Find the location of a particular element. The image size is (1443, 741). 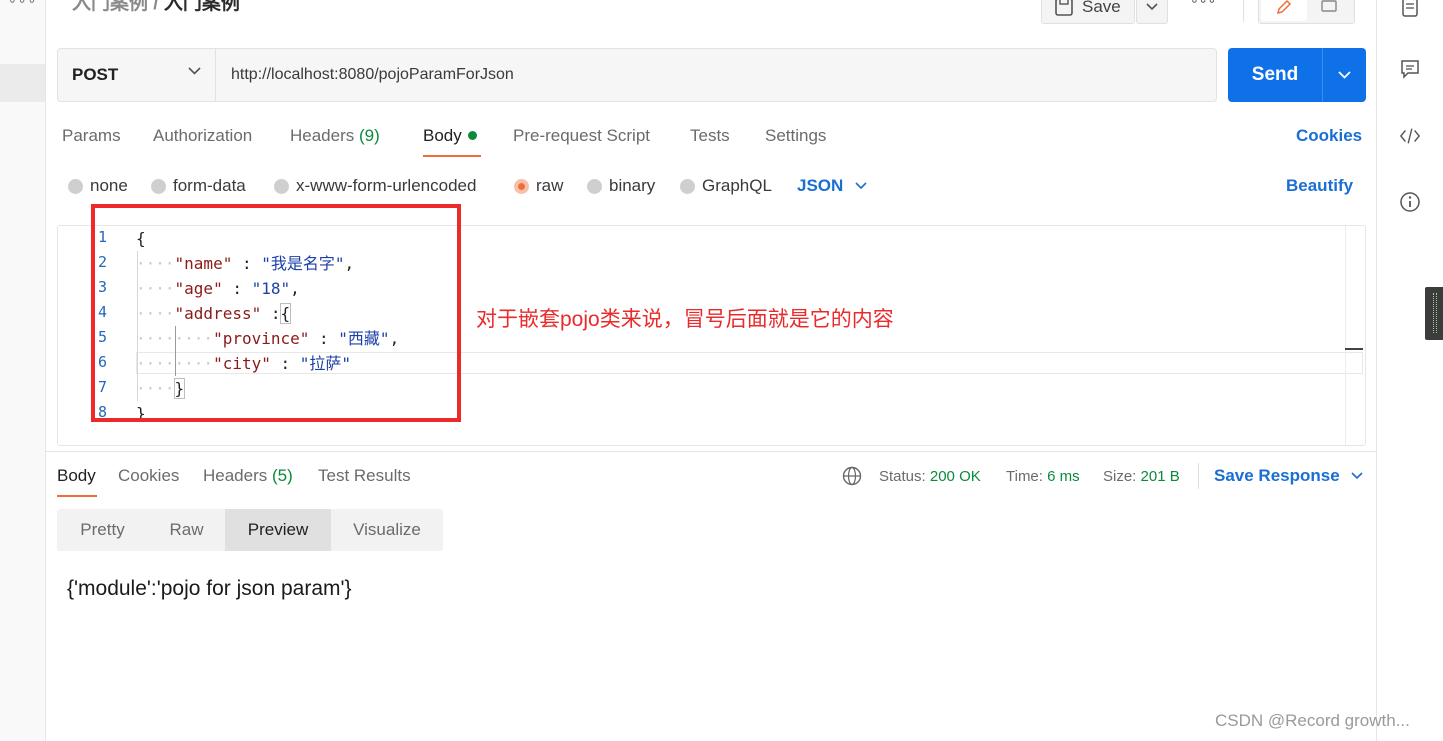

cookies-link: Cookies is located at coordinates (1329, 136).